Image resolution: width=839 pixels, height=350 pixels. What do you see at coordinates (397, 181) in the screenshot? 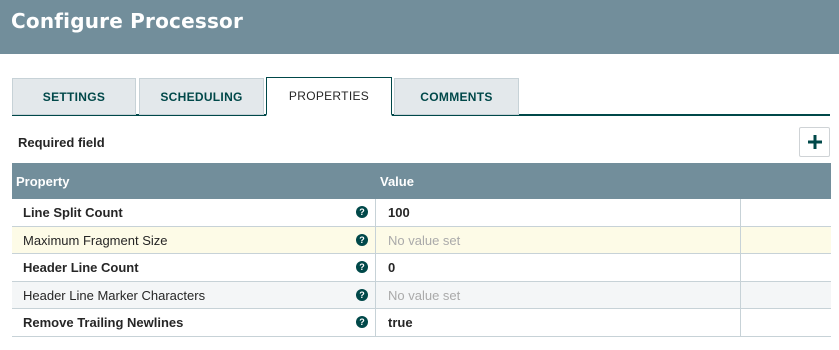
I see `column-header-value: Value` at bounding box center [397, 181].